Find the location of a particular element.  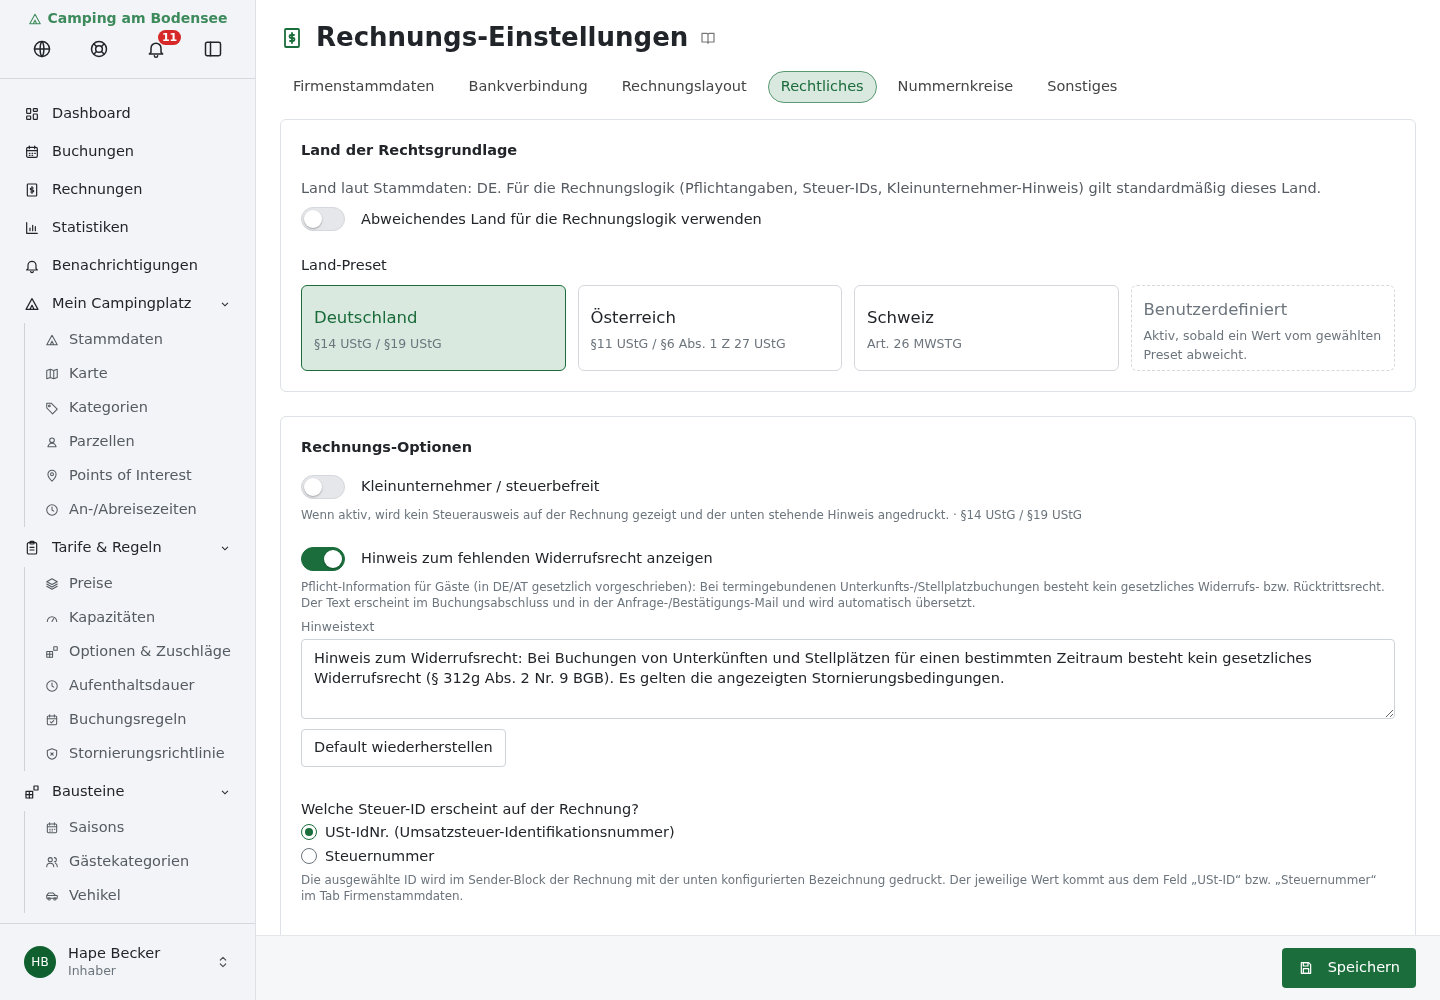

sidebar-subitem: Gästekategorien is located at coordinates (117, 862).